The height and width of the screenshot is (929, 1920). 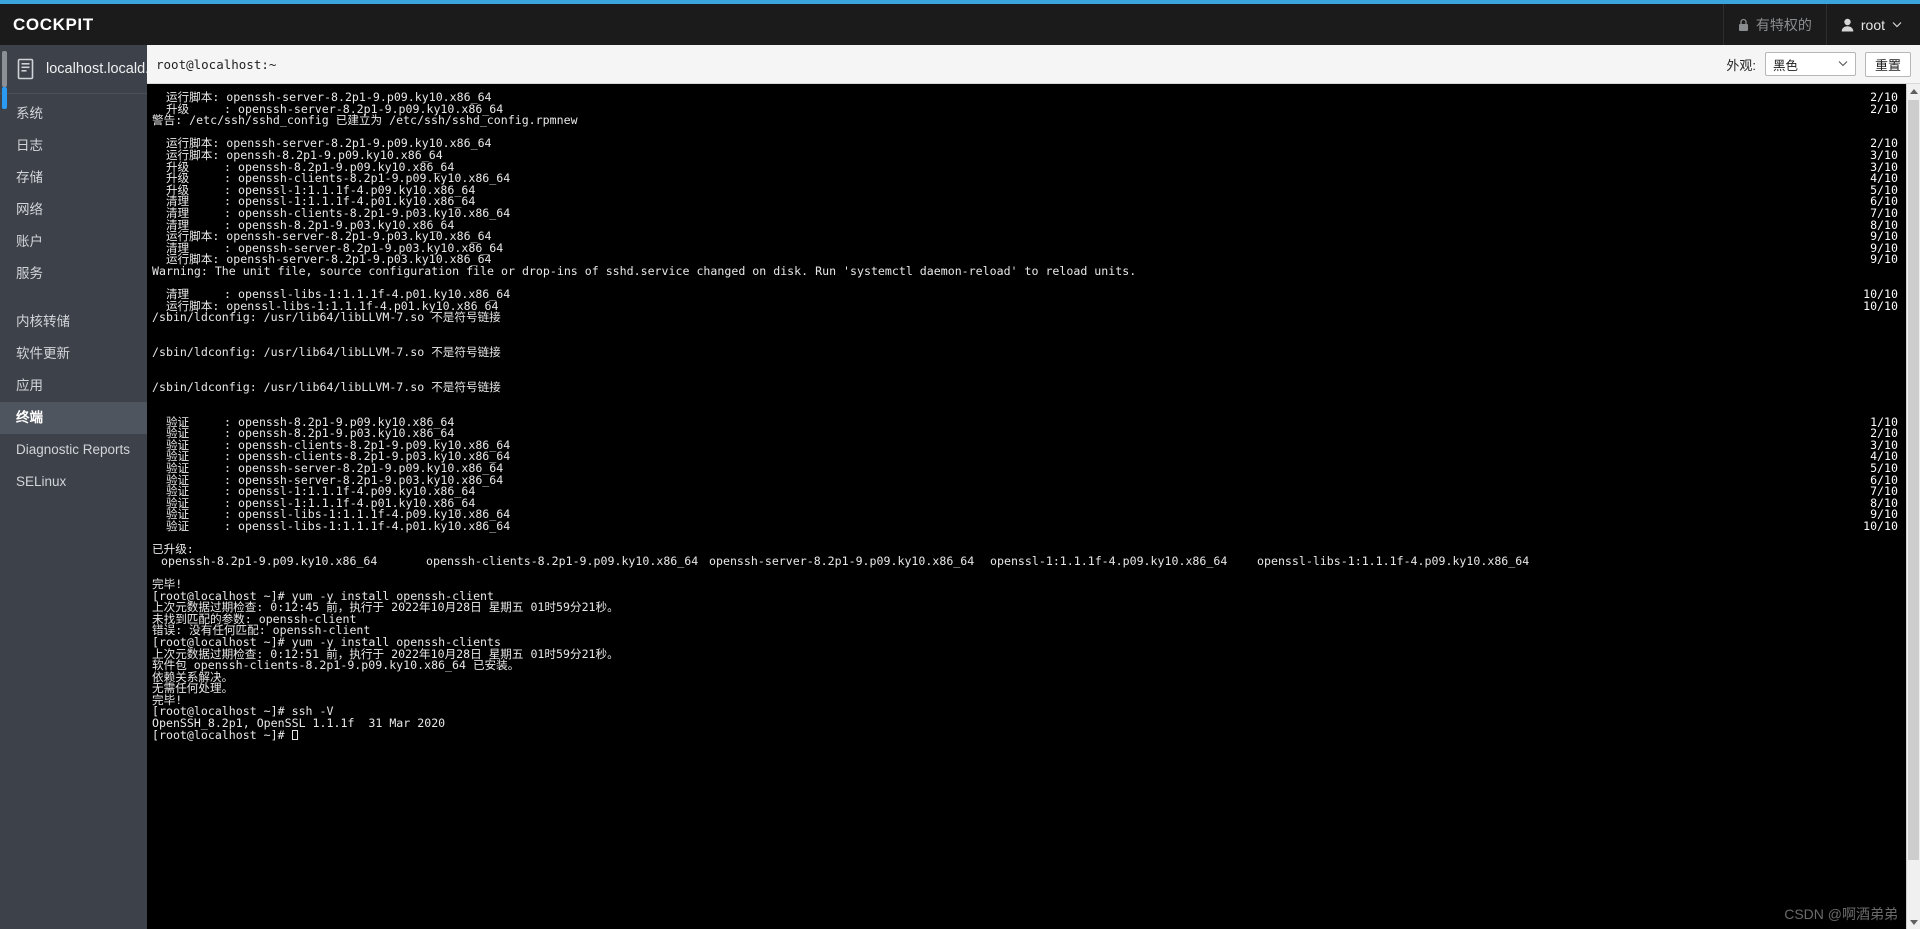 I want to click on console-line-counter: 2/10, so click(x=1884, y=108).